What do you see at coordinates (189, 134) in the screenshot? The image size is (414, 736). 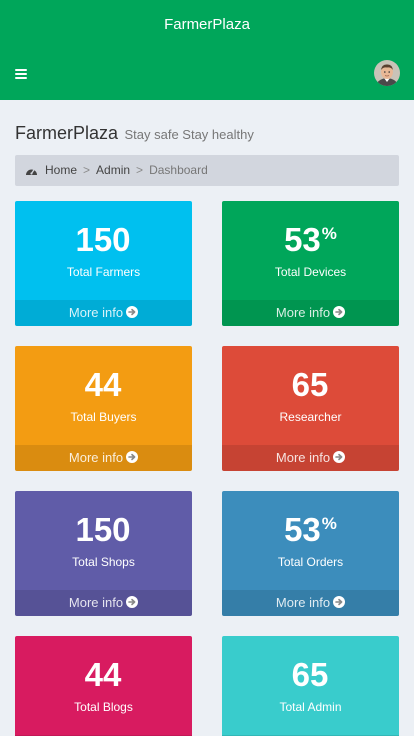 I see `page-subtitle: Stay safe Stay healthy` at bounding box center [189, 134].